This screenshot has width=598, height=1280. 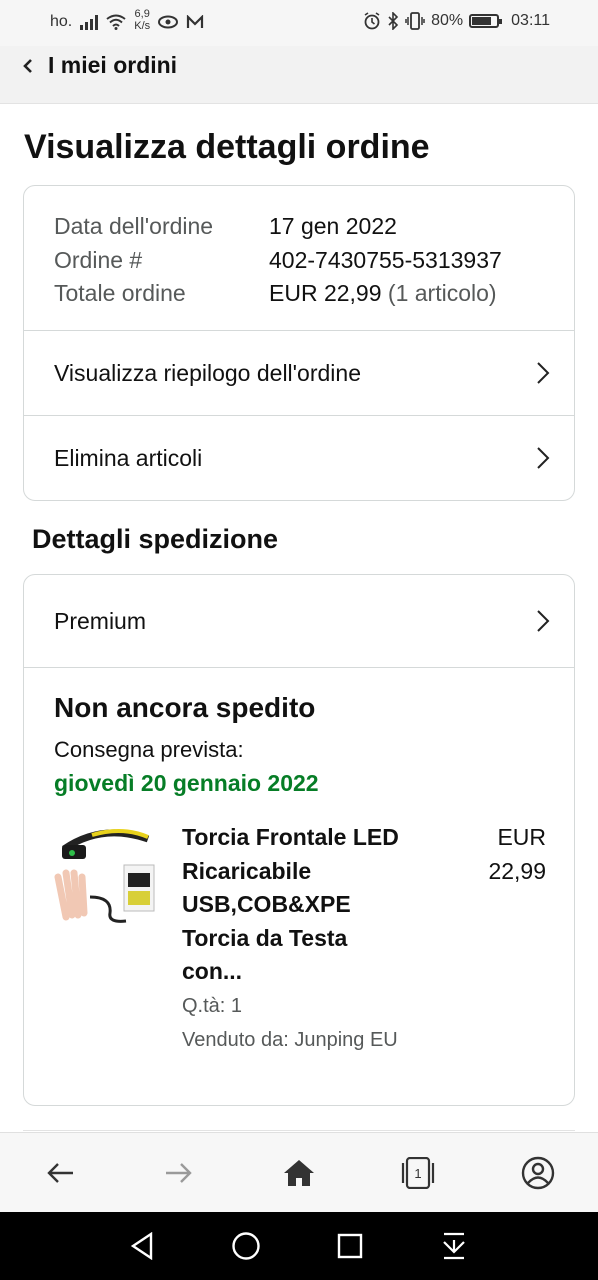 I want to click on order-date-row: Data dell'ordine 17 gen 2022, so click(x=278, y=227).